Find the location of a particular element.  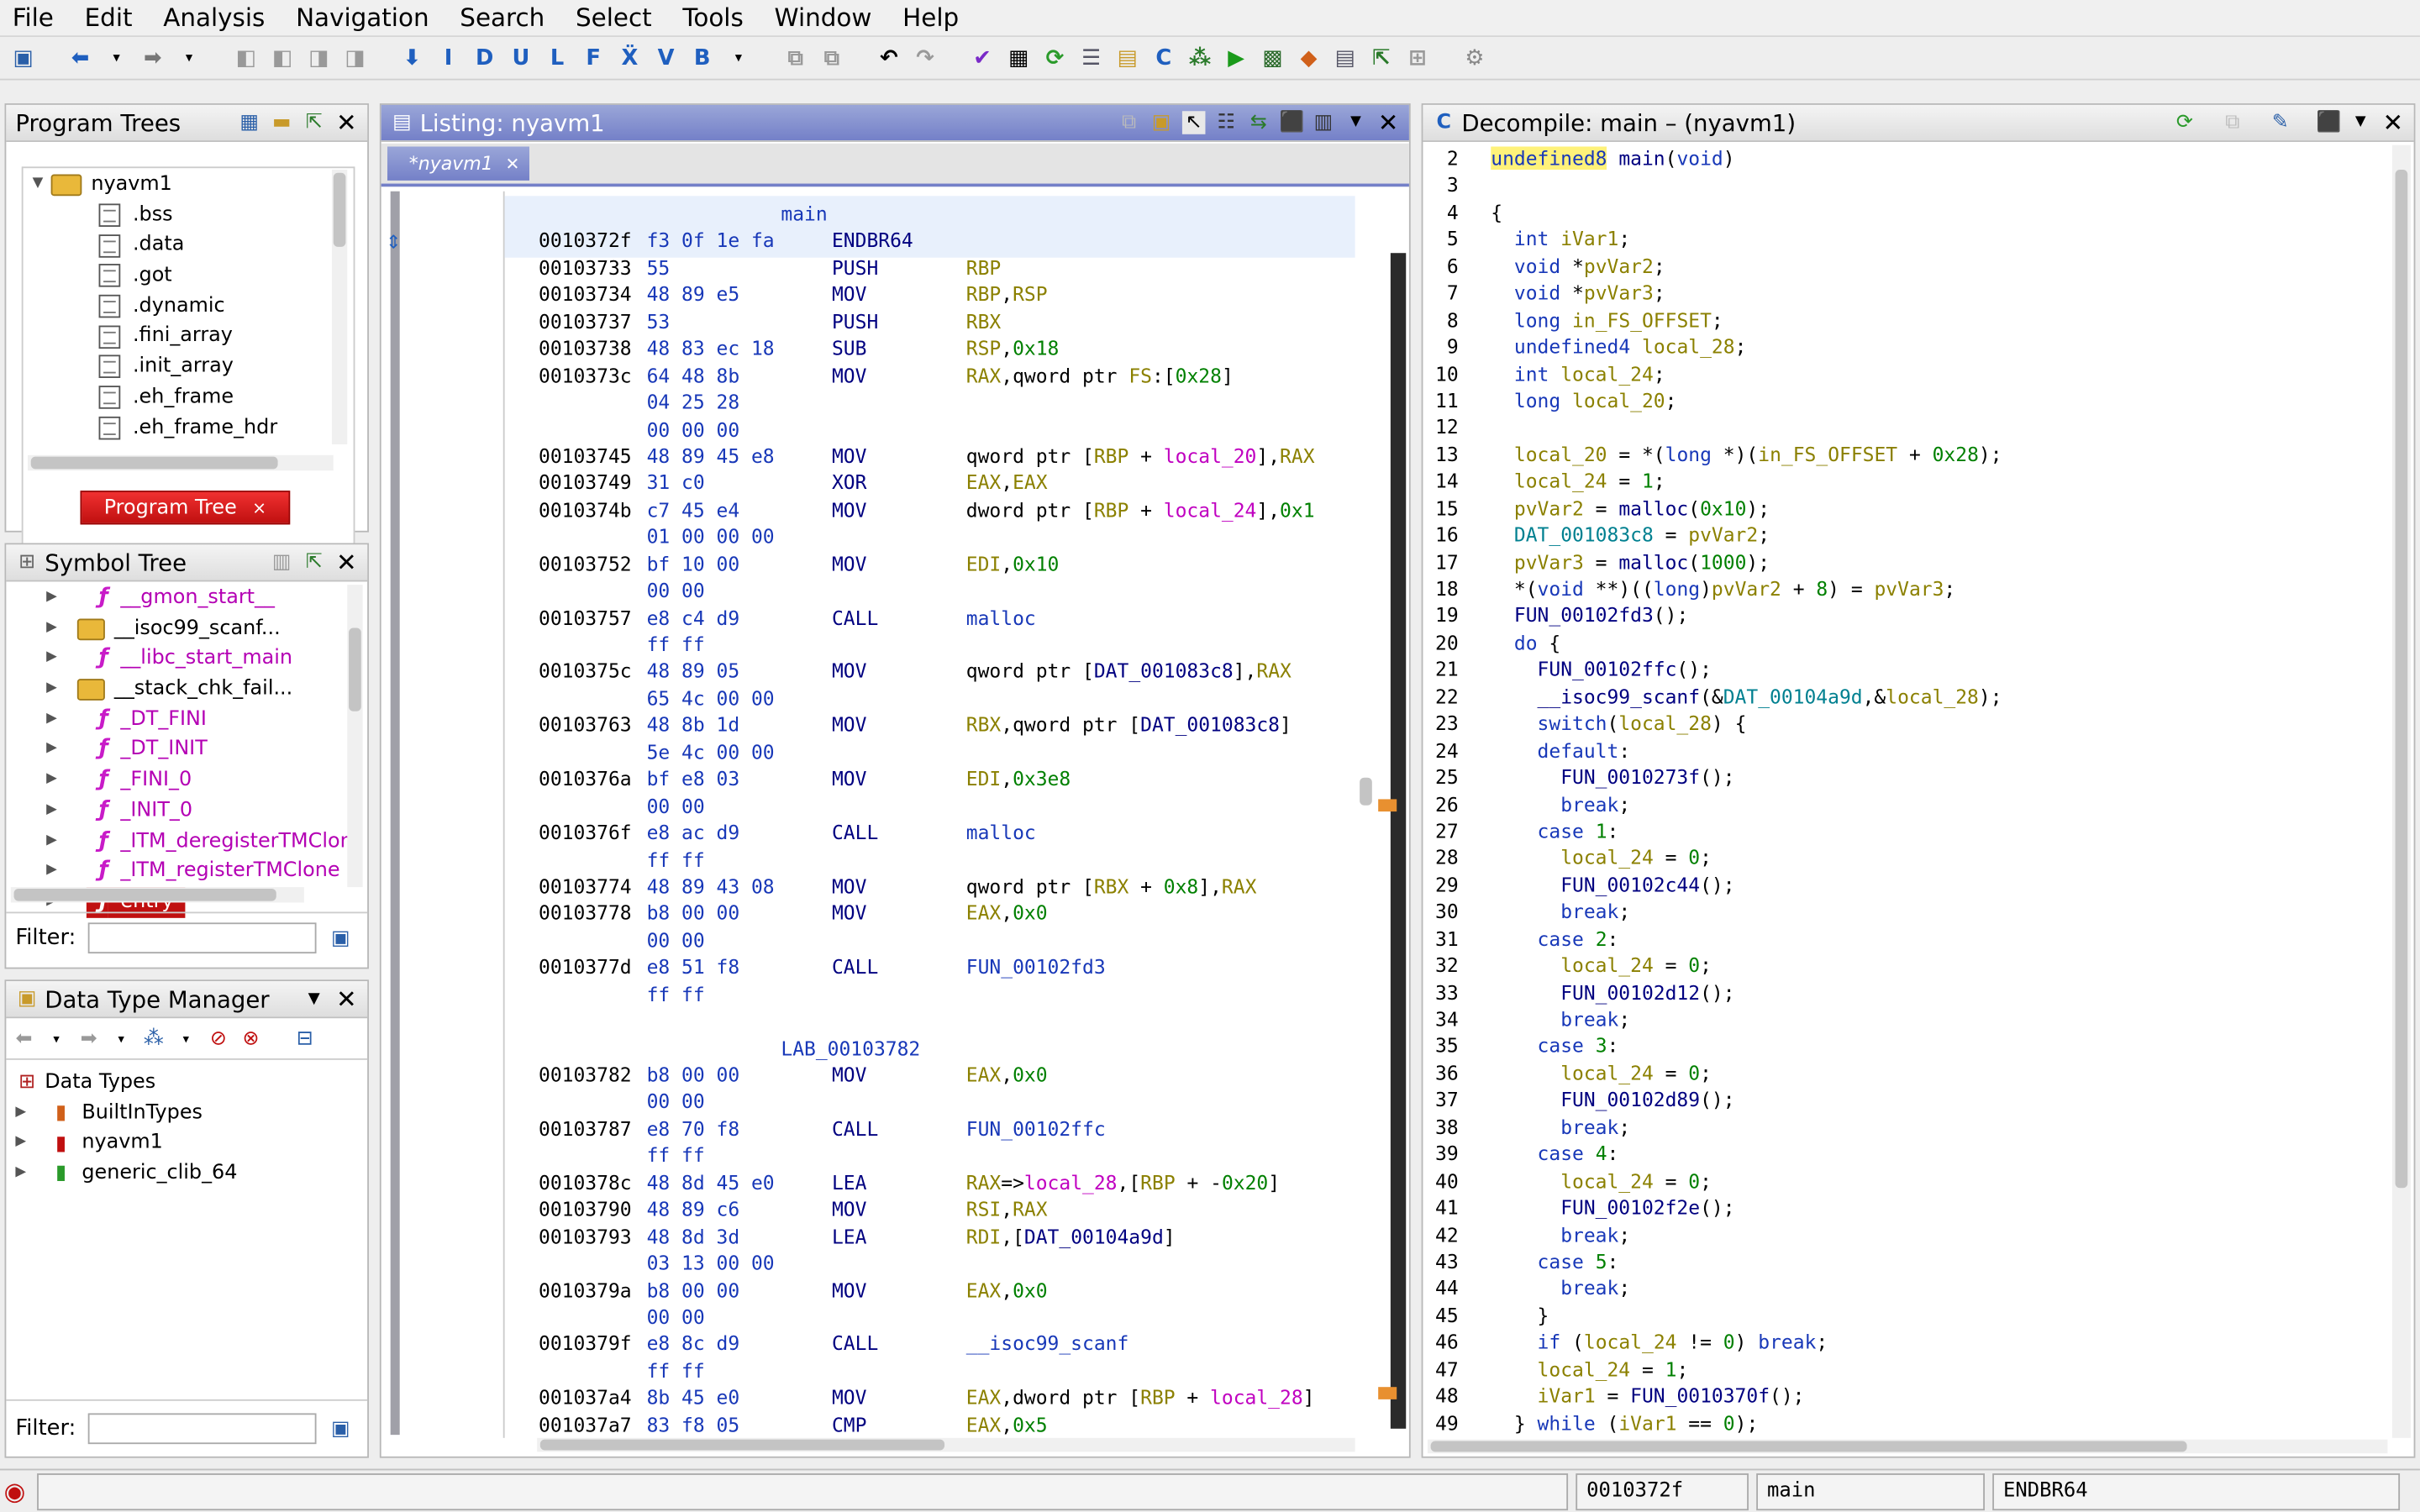

tree-icon: ⊞ is located at coordinates (1417, 57).